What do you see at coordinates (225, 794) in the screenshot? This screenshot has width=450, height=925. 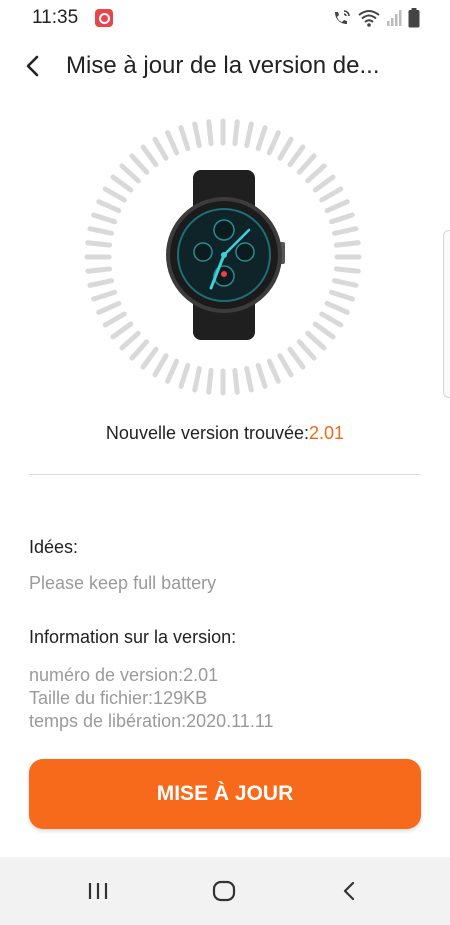 I see `update-button: MISE À JOUR` at bounding box center [225, 794].